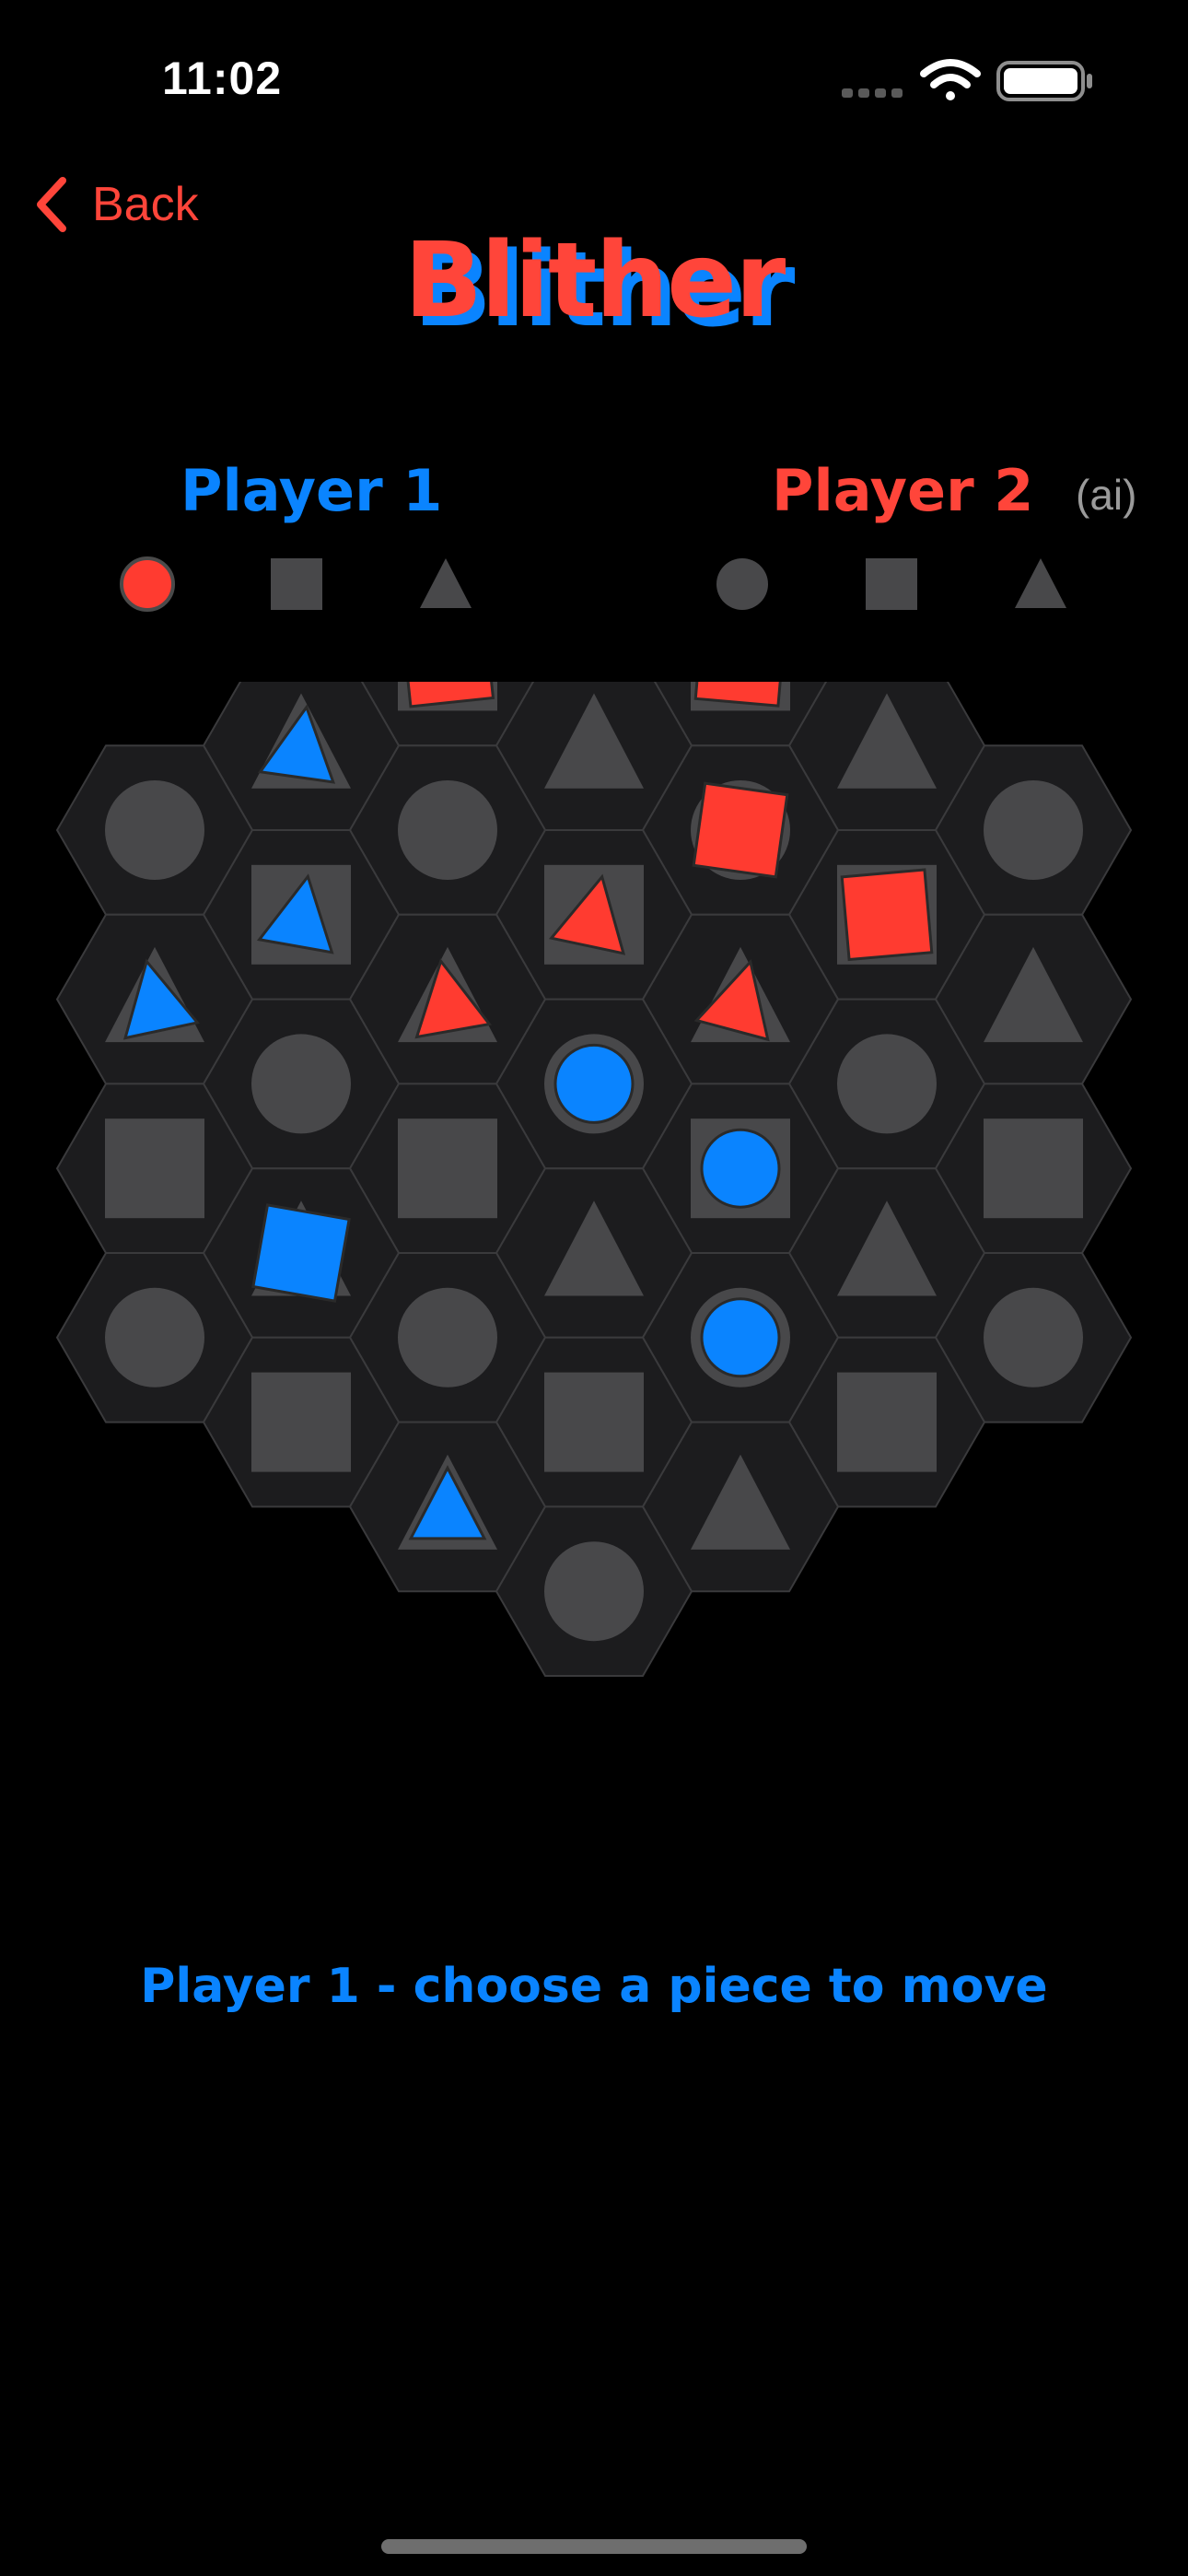 This screenshot has width=1188, height=2576. I want to click on player-2-label: Player 2, so click(903, 491).